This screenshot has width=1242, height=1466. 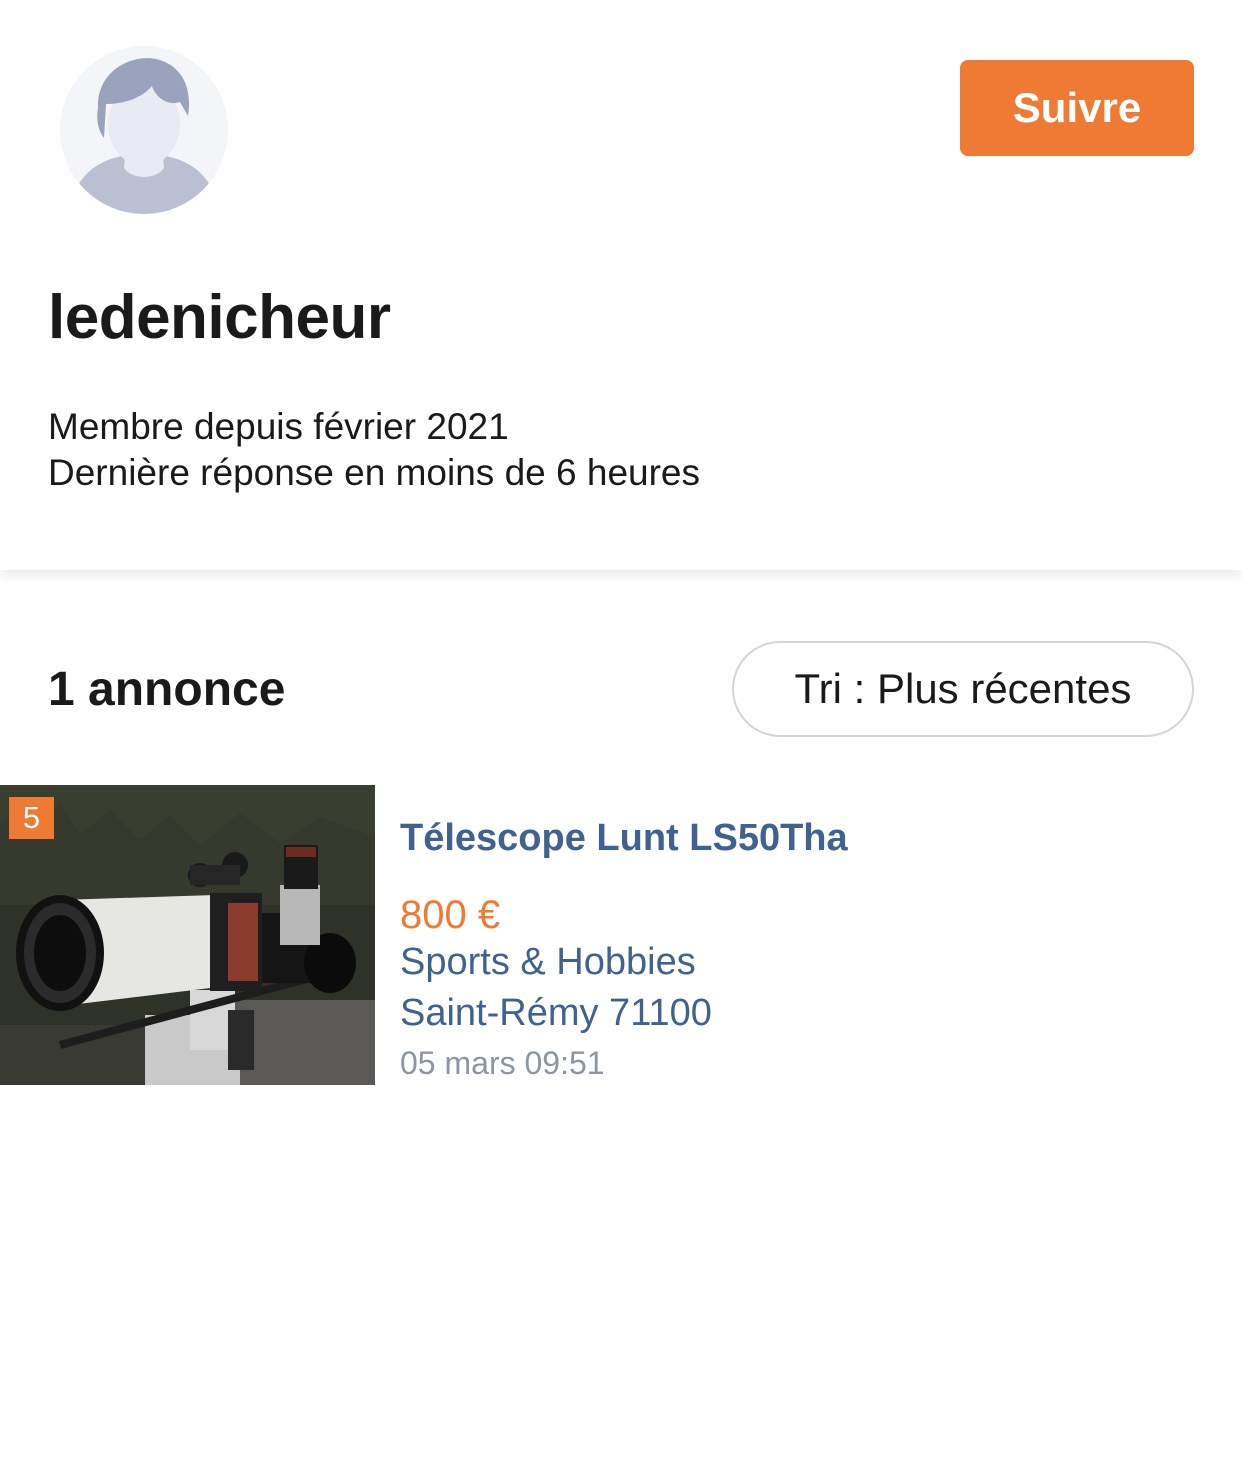 I want to click on listing-category: Sports & Hobbies, so click(x=548, y=962).